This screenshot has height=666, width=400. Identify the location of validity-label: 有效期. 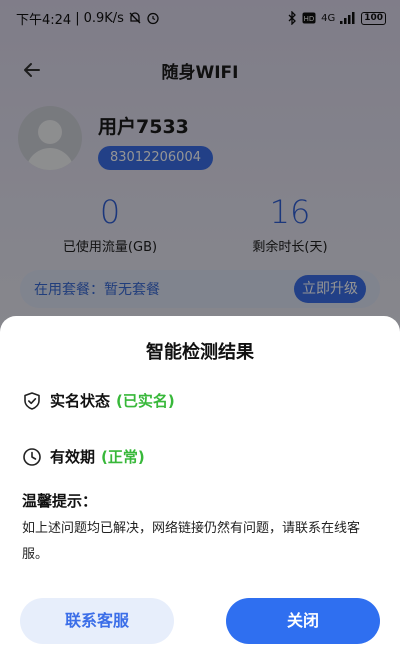
(73, 457).